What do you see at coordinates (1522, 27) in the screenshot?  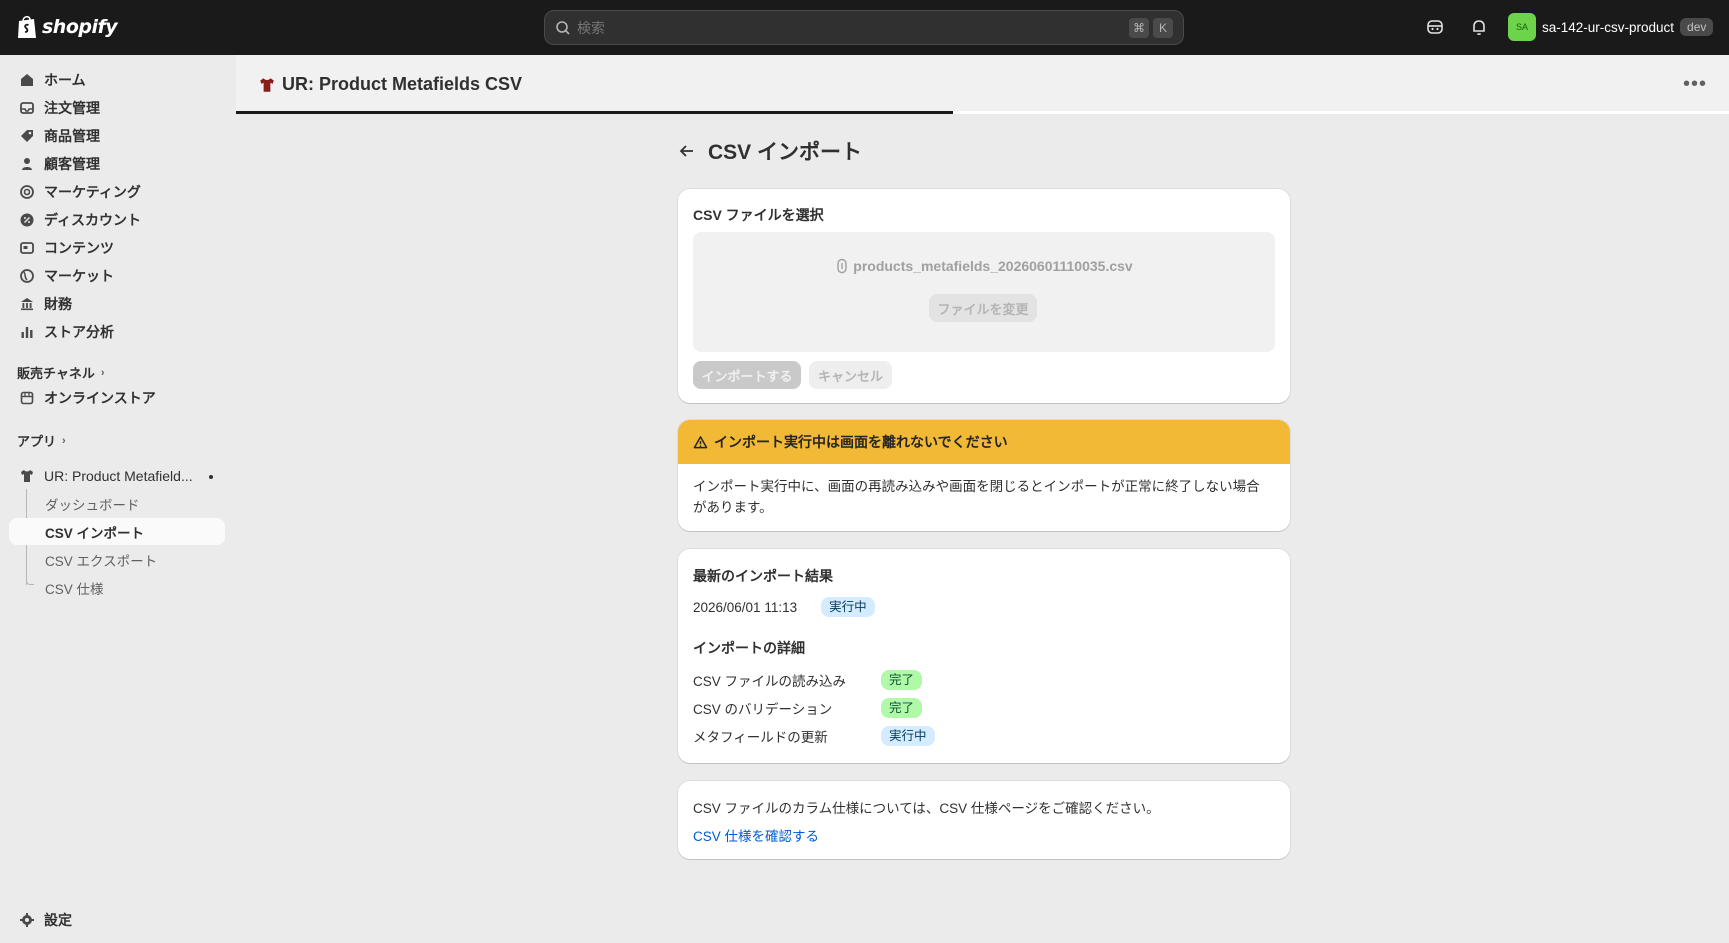 I see `store-avatar: SA` at bounding box center [1522, 27].